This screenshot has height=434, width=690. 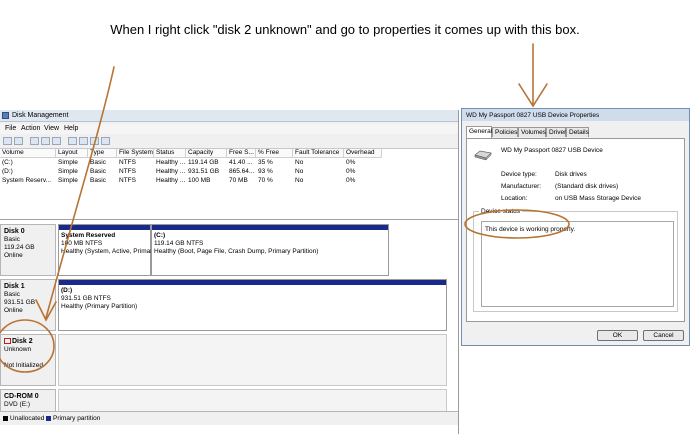 What do you see at coordinates (663, 335) in the screenshot?
I see `cancel-button: Cancel` at bounding box center [663, 335].